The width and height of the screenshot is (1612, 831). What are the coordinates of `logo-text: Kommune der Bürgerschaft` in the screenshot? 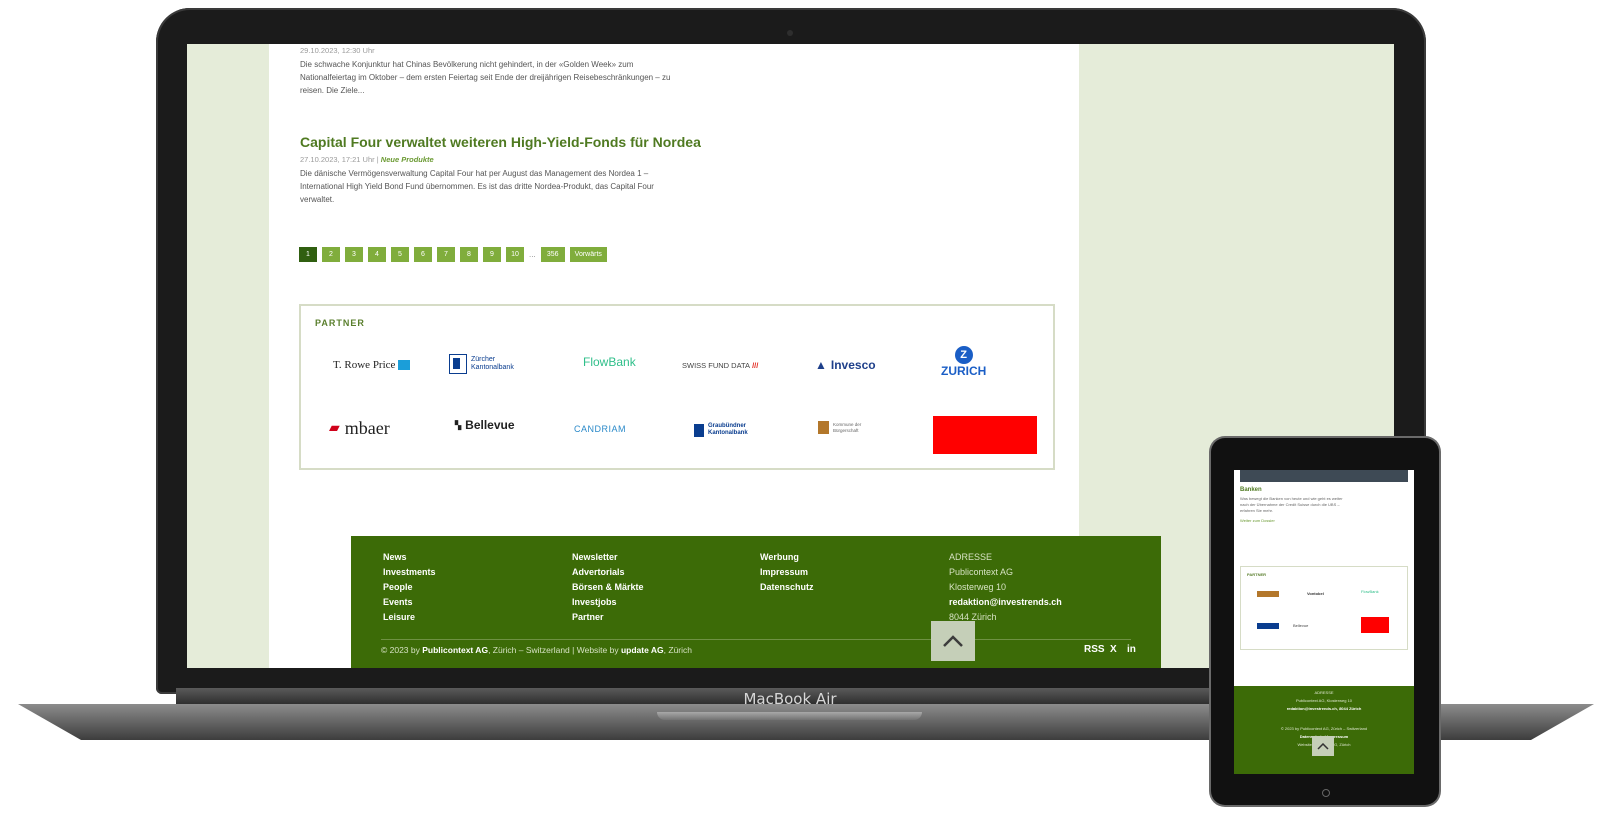 It's located at (847, 427).